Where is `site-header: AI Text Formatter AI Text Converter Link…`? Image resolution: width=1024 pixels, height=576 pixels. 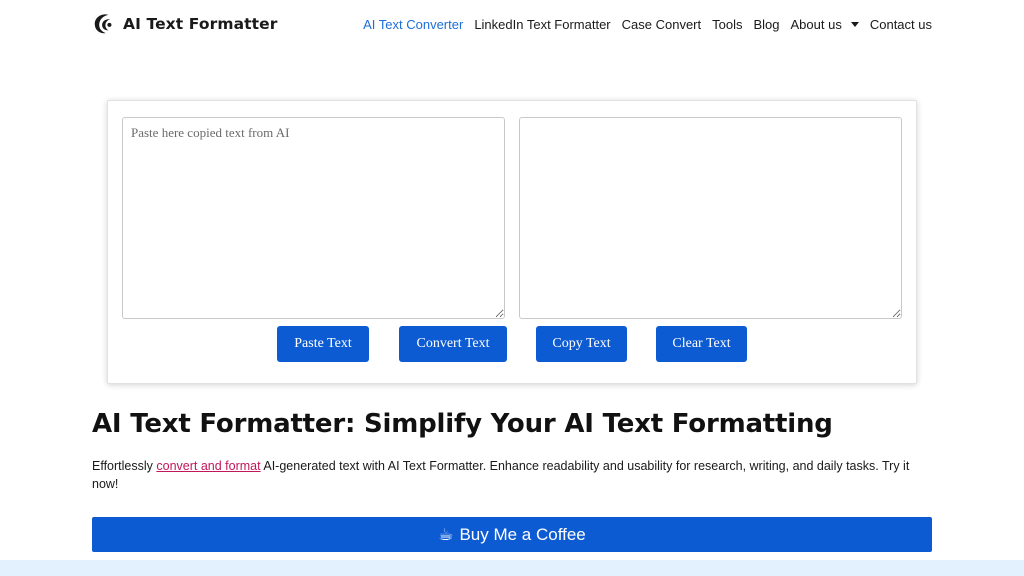
site-header: AI Text Formatter AI Text Converter Link… is located at coordinates (512, 25).